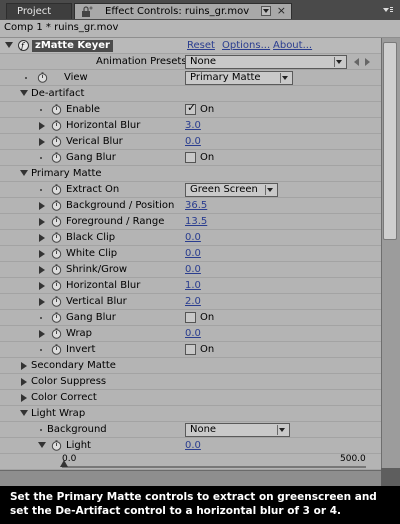  What do you see at coordinates (193, 238) in the screenshot?
I see `black-clip-value: 0.0` at bounding box center [193, 238].